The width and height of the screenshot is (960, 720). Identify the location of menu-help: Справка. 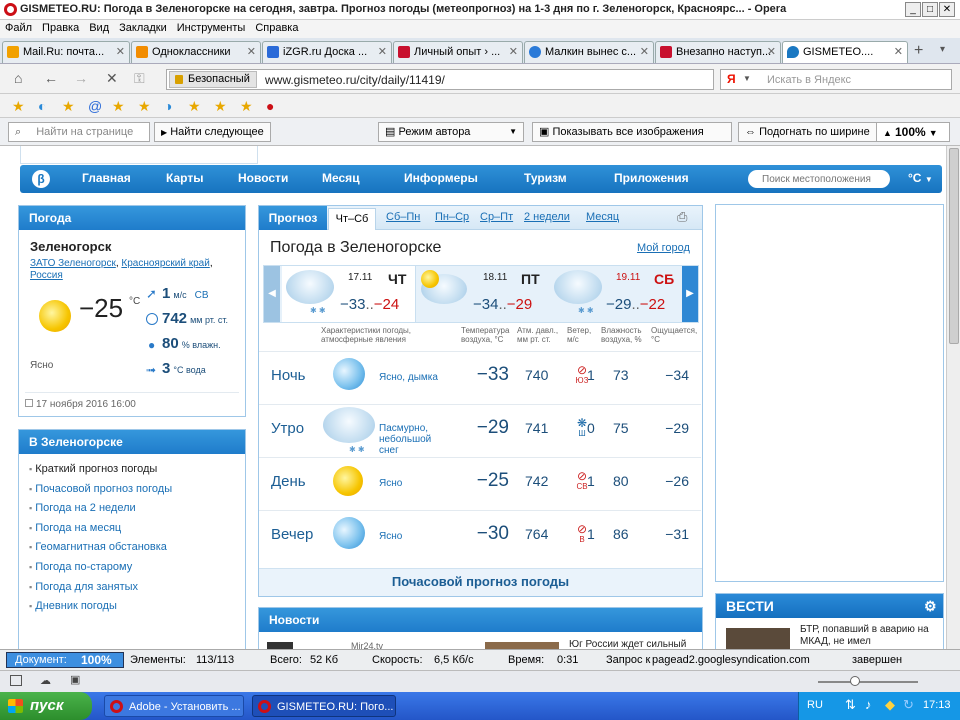
(276, 28).